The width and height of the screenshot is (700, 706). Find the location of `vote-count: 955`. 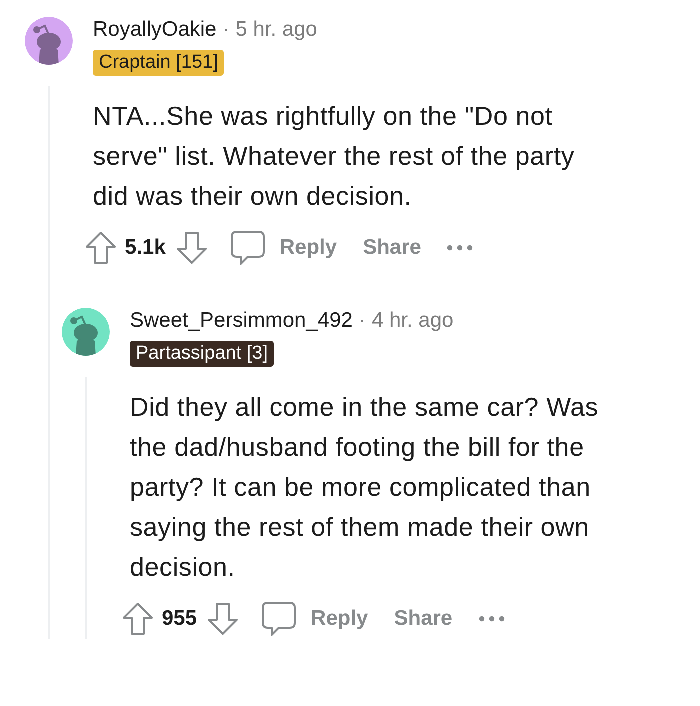

vote-count: 955 is located at coordinates (180, 619).